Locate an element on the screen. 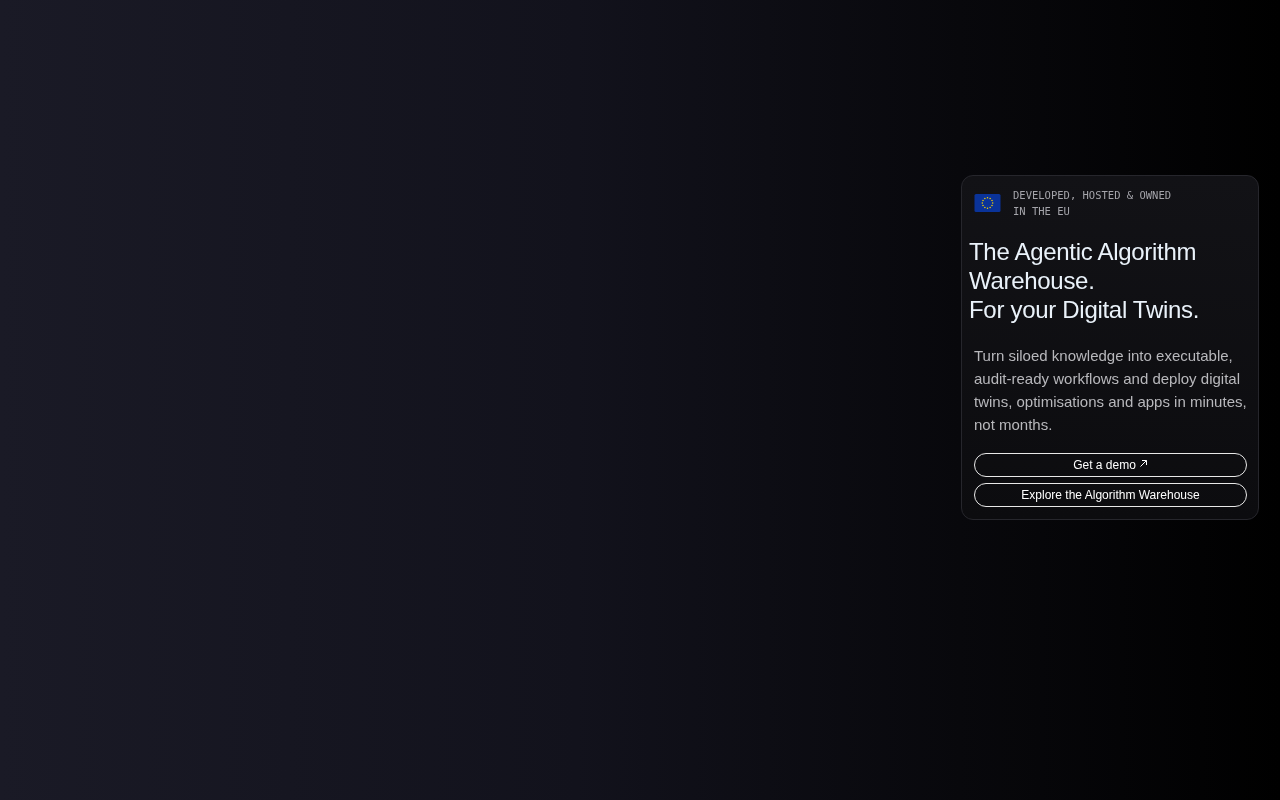 The height and width of the screenshot is (800, 1280). badge-text: DEVELOPED, HOSTED & OWNED IN THE EU is located at coordinates (1092, 203).